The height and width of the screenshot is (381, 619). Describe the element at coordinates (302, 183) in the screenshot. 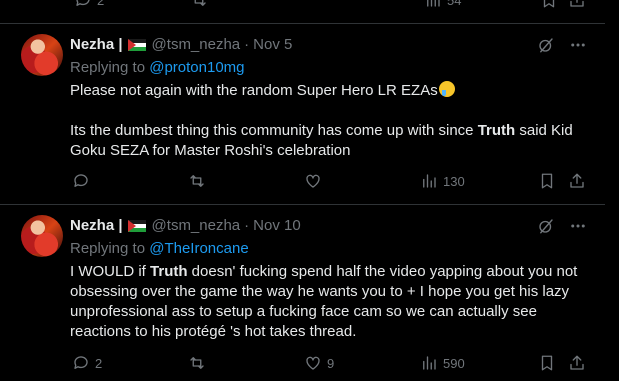

I see `tweet-actions: 130` at that location.